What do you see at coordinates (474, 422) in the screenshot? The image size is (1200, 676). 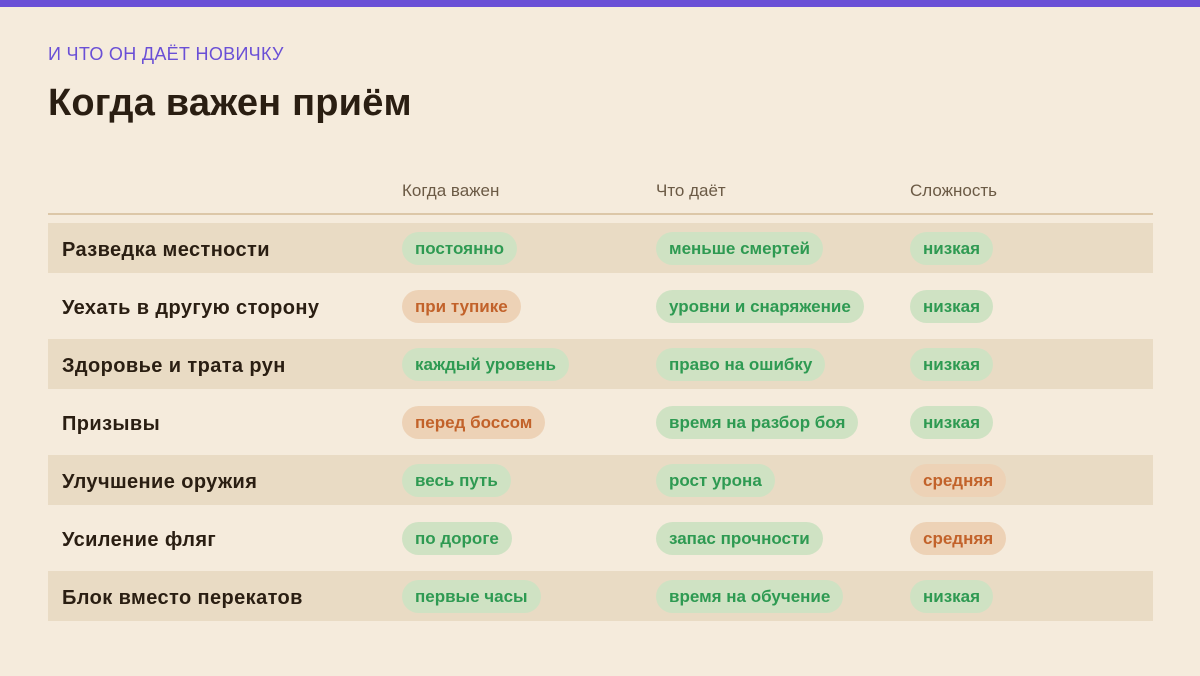 I see `when-pill: перед боссом` at bounding box center [474, 422].